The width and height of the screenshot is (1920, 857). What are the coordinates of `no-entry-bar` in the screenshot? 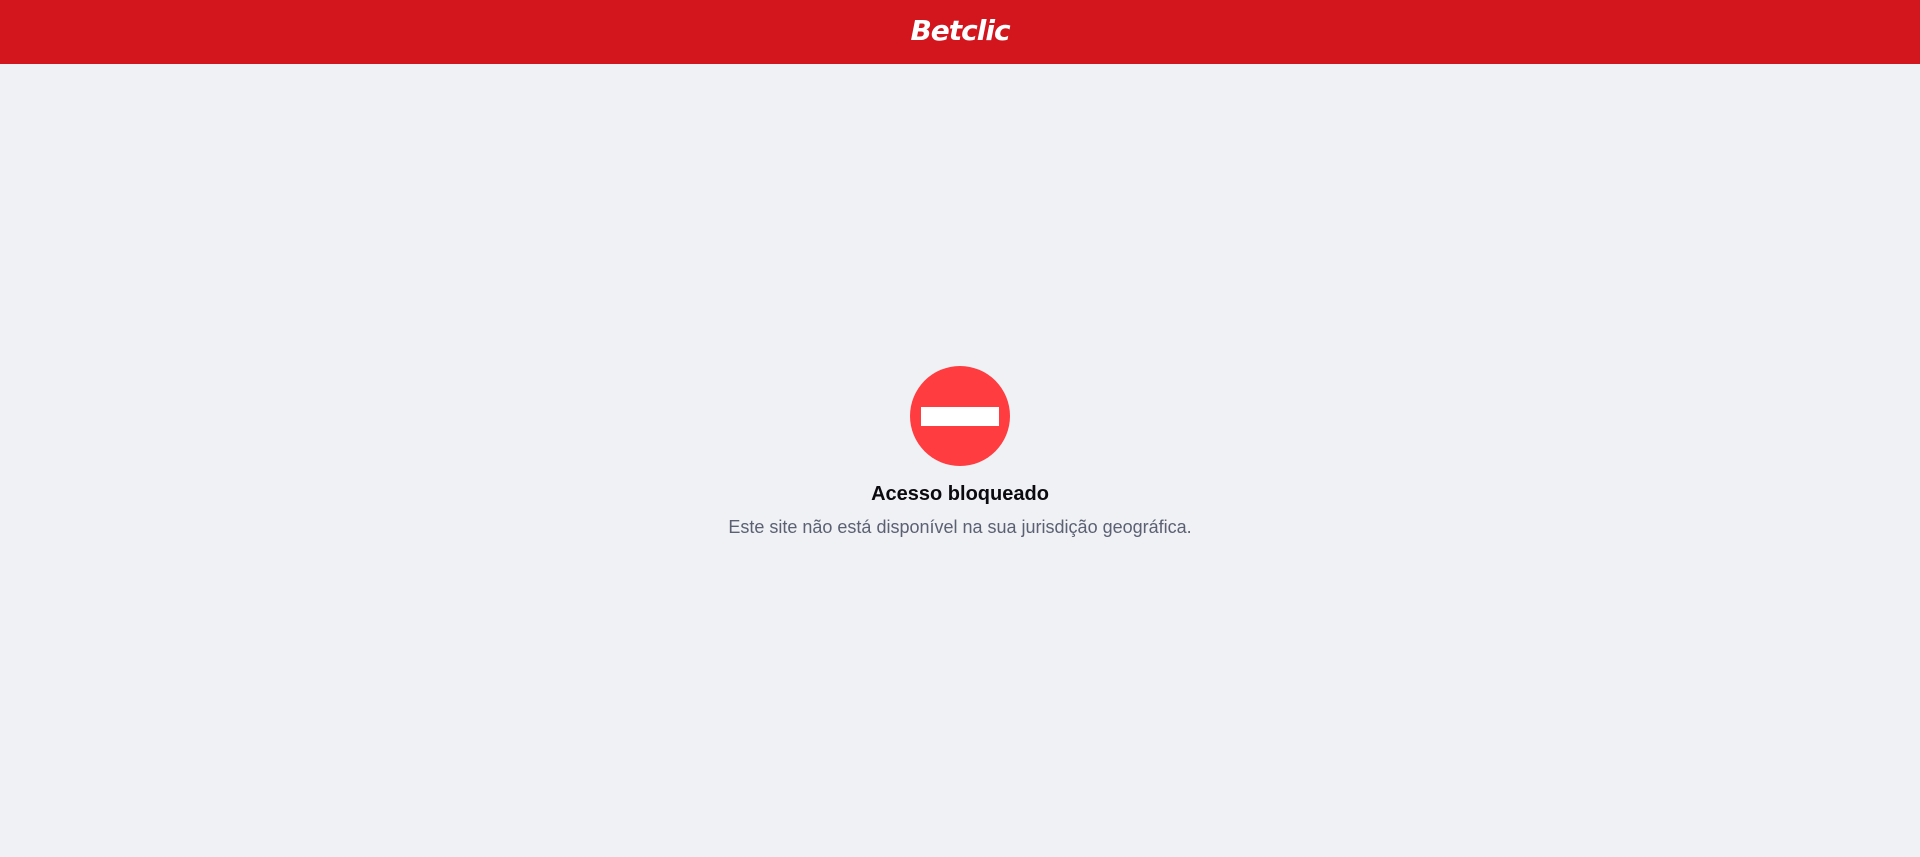 It's located at (960, 416).